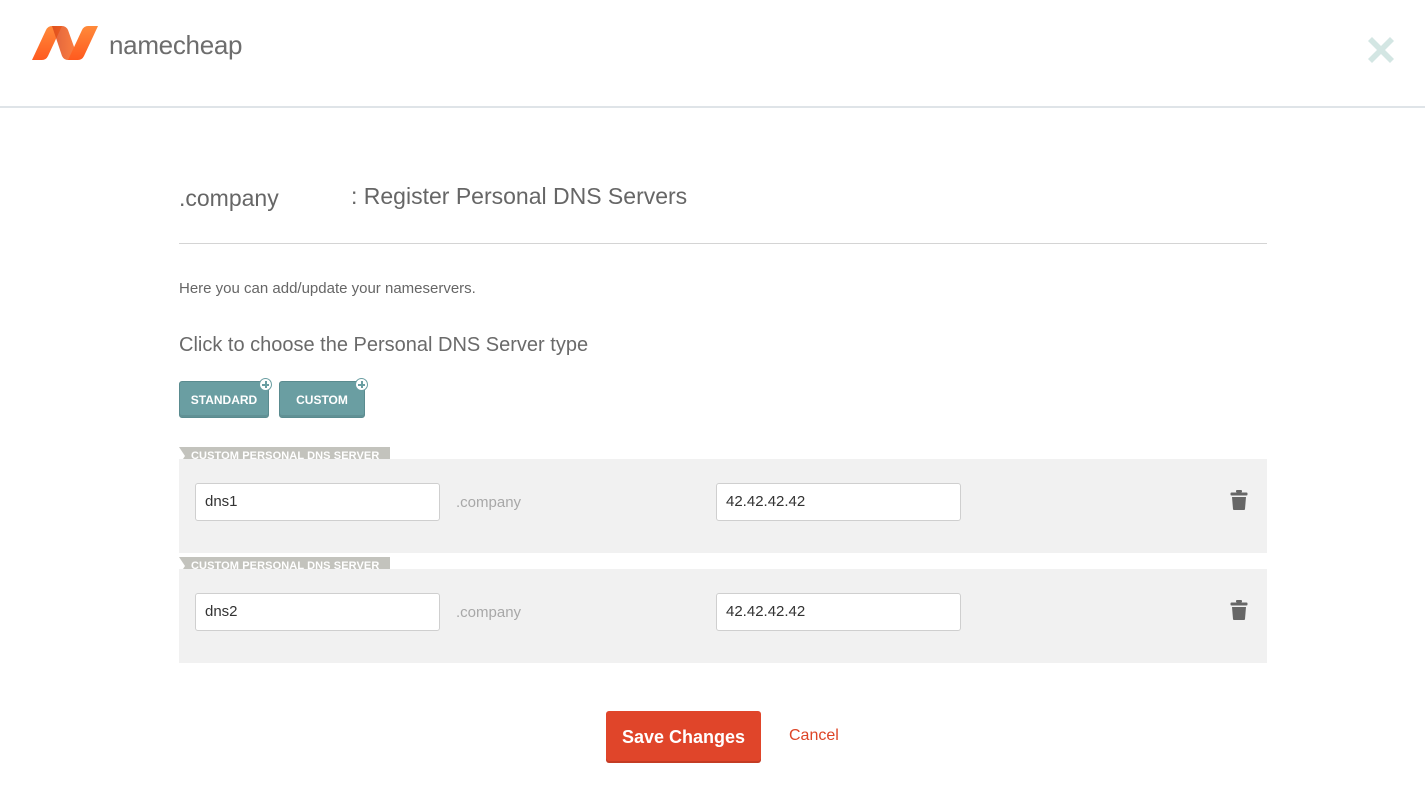  I want to click on hostname-input: dns2, so click(317, 612).